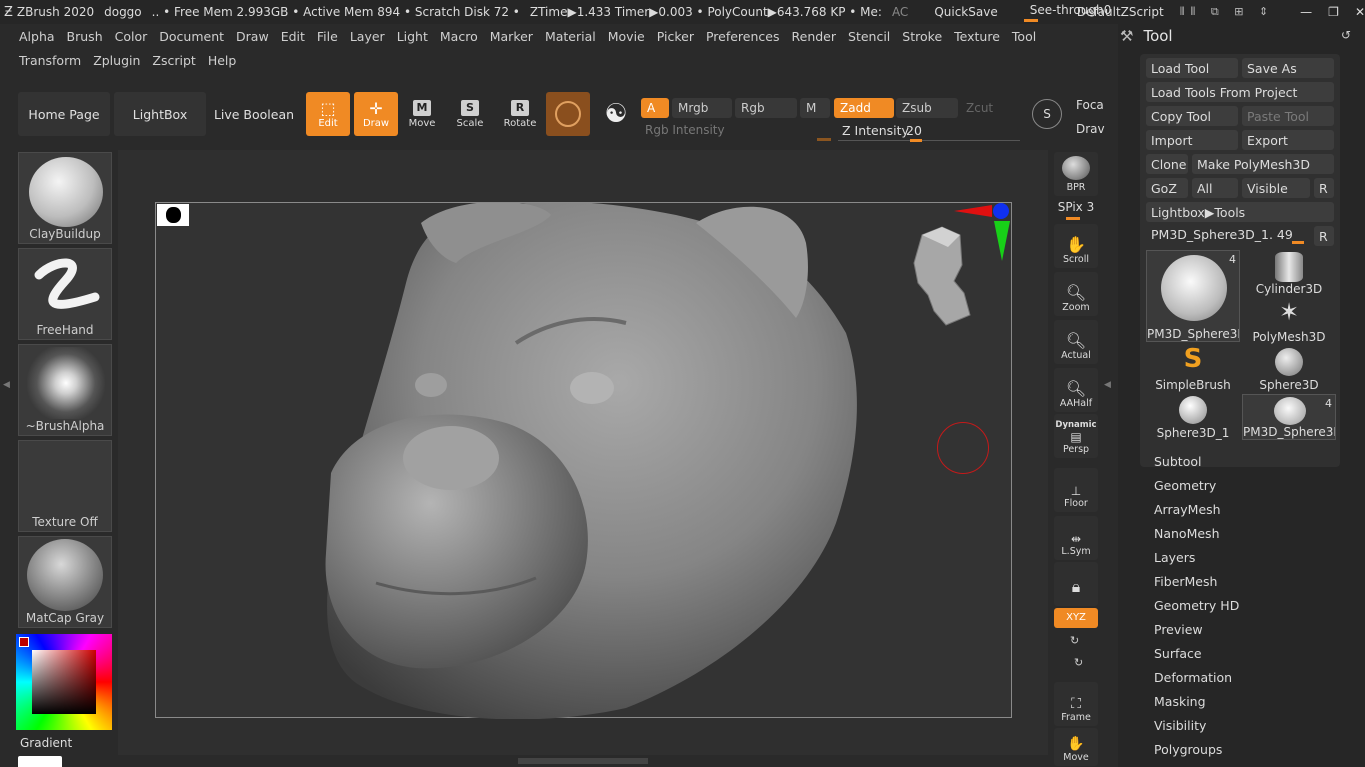 This screenshot has height=767, width=1365. What do you see at coordinates (1192, 140) in the screenshot?
I see `import-button: Import` at bounding box center [1192, 140].